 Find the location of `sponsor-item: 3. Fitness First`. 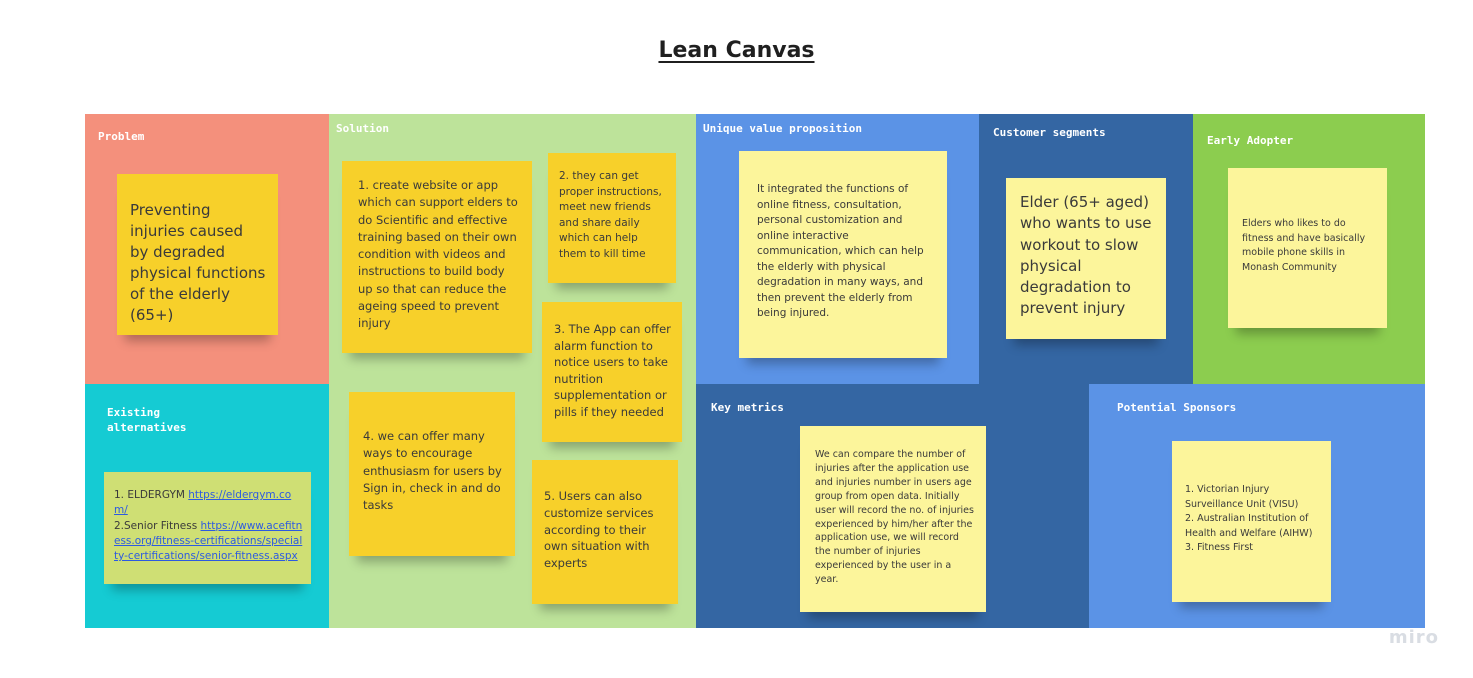

sponsor-item: 3. Fitness First is located at coordinates (1219, 547).